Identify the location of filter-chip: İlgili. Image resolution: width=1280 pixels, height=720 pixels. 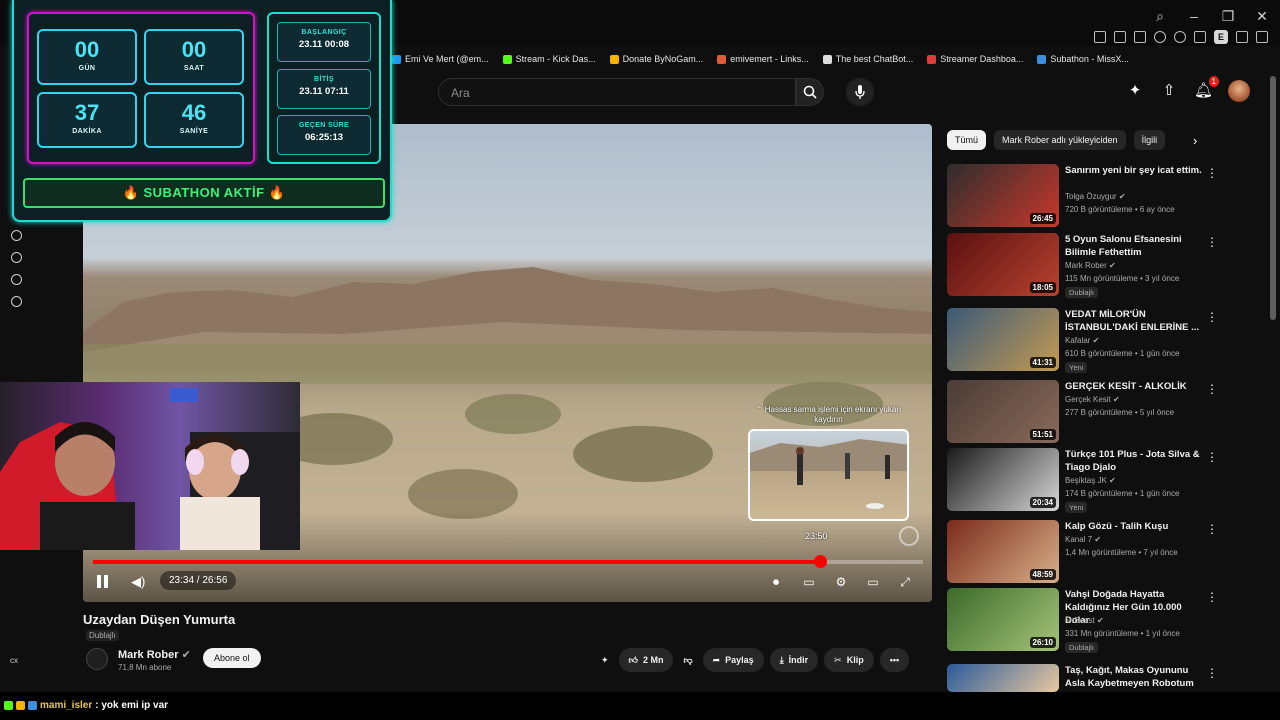
(1149, 140).